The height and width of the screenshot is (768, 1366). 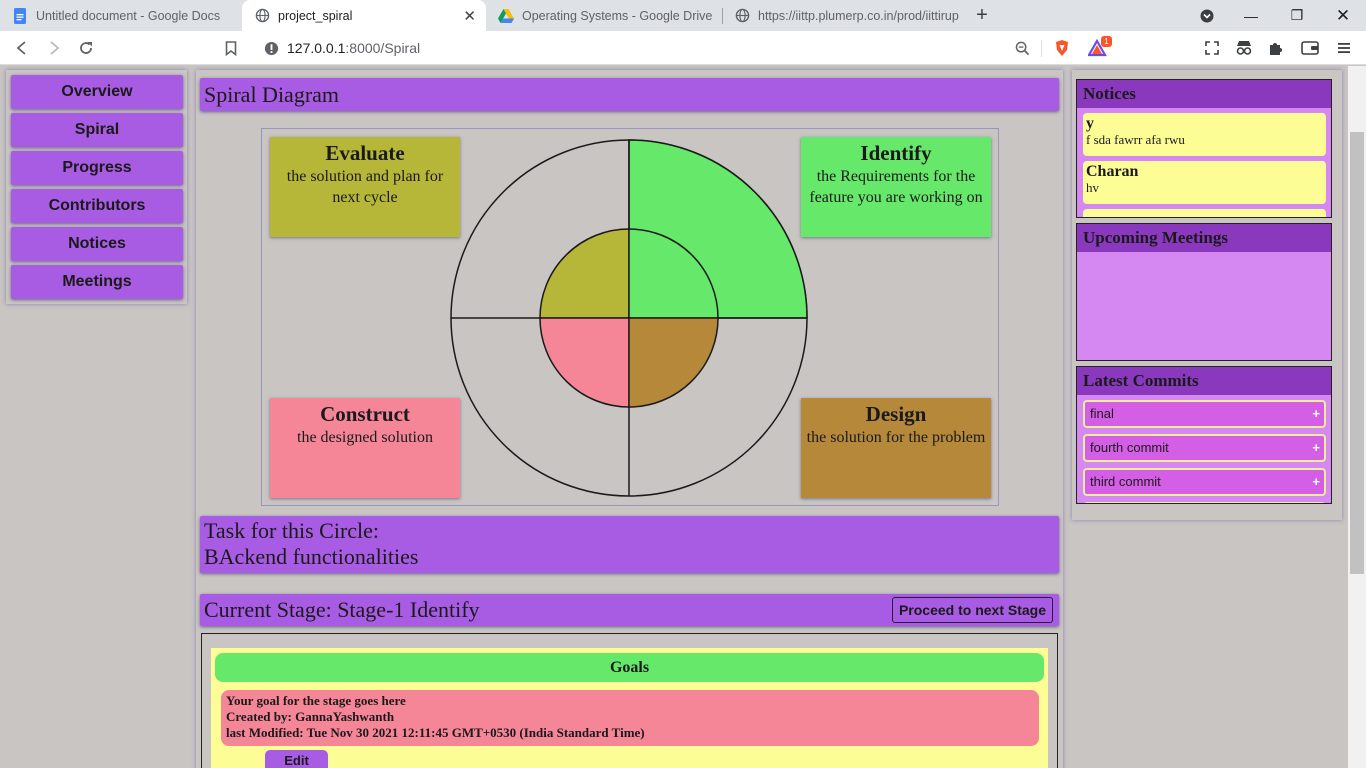 What do you see at coordinates (982, 15) in the screenshot?
I see `new-tab-button: +` at bounding box center [982, 15].